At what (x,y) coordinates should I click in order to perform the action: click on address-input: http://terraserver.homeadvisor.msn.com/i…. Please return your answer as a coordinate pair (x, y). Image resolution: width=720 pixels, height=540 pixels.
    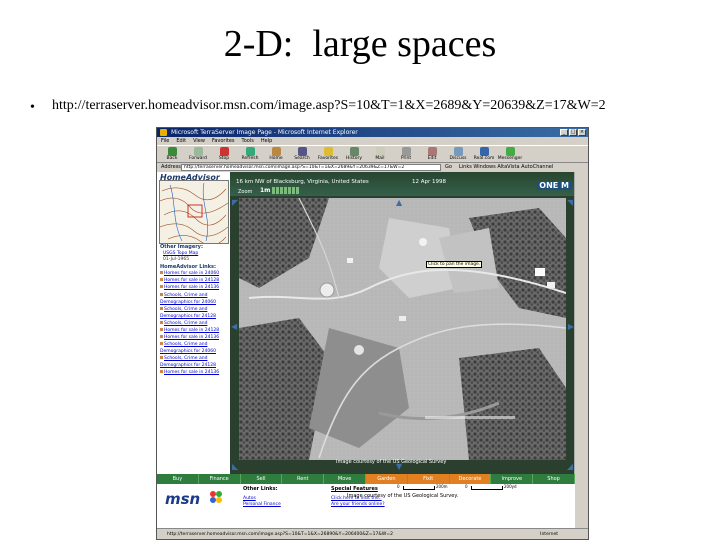
    Looking at the image, I should click on (311, 167).